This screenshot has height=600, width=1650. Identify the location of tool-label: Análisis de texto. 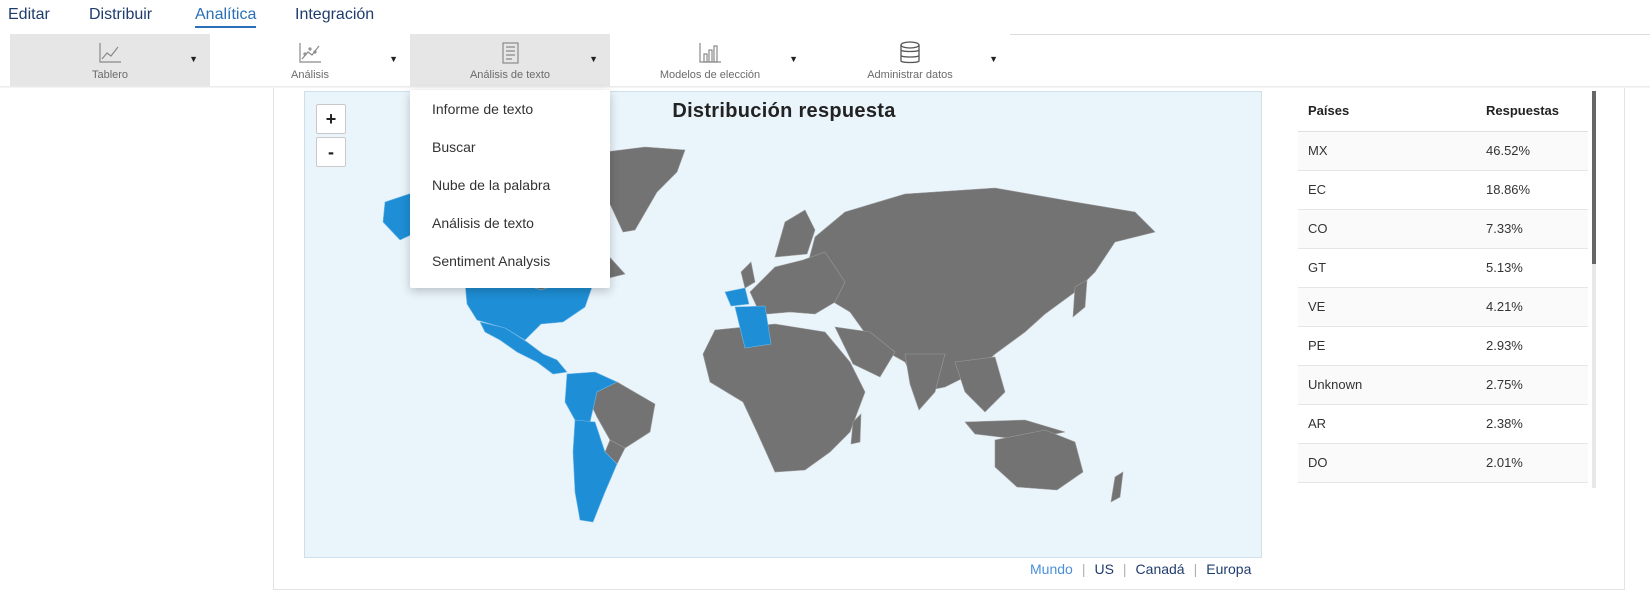
(510, 75).